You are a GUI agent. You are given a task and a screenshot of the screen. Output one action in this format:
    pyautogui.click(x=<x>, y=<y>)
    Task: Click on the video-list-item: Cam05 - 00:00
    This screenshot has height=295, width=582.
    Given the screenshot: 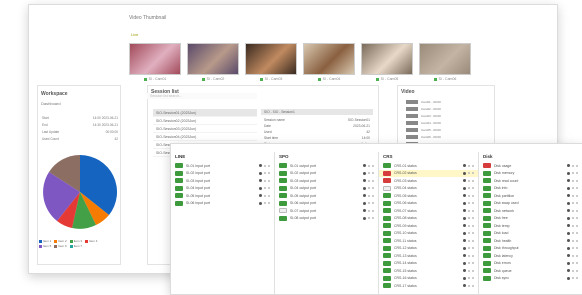 What is the action you would take?
    pyautogui.click(x=446, y=129)
    